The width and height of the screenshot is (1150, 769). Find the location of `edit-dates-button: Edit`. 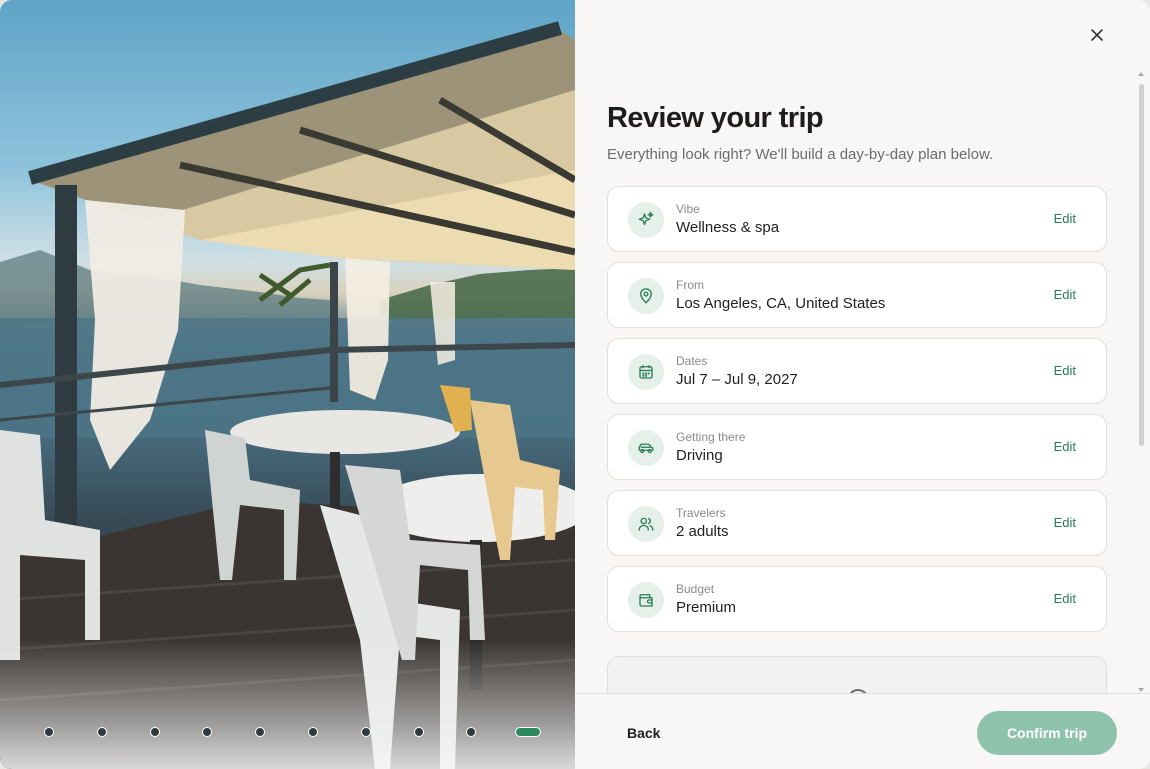

edit-dates-button: Edit is located at coordinates (1065, 370).